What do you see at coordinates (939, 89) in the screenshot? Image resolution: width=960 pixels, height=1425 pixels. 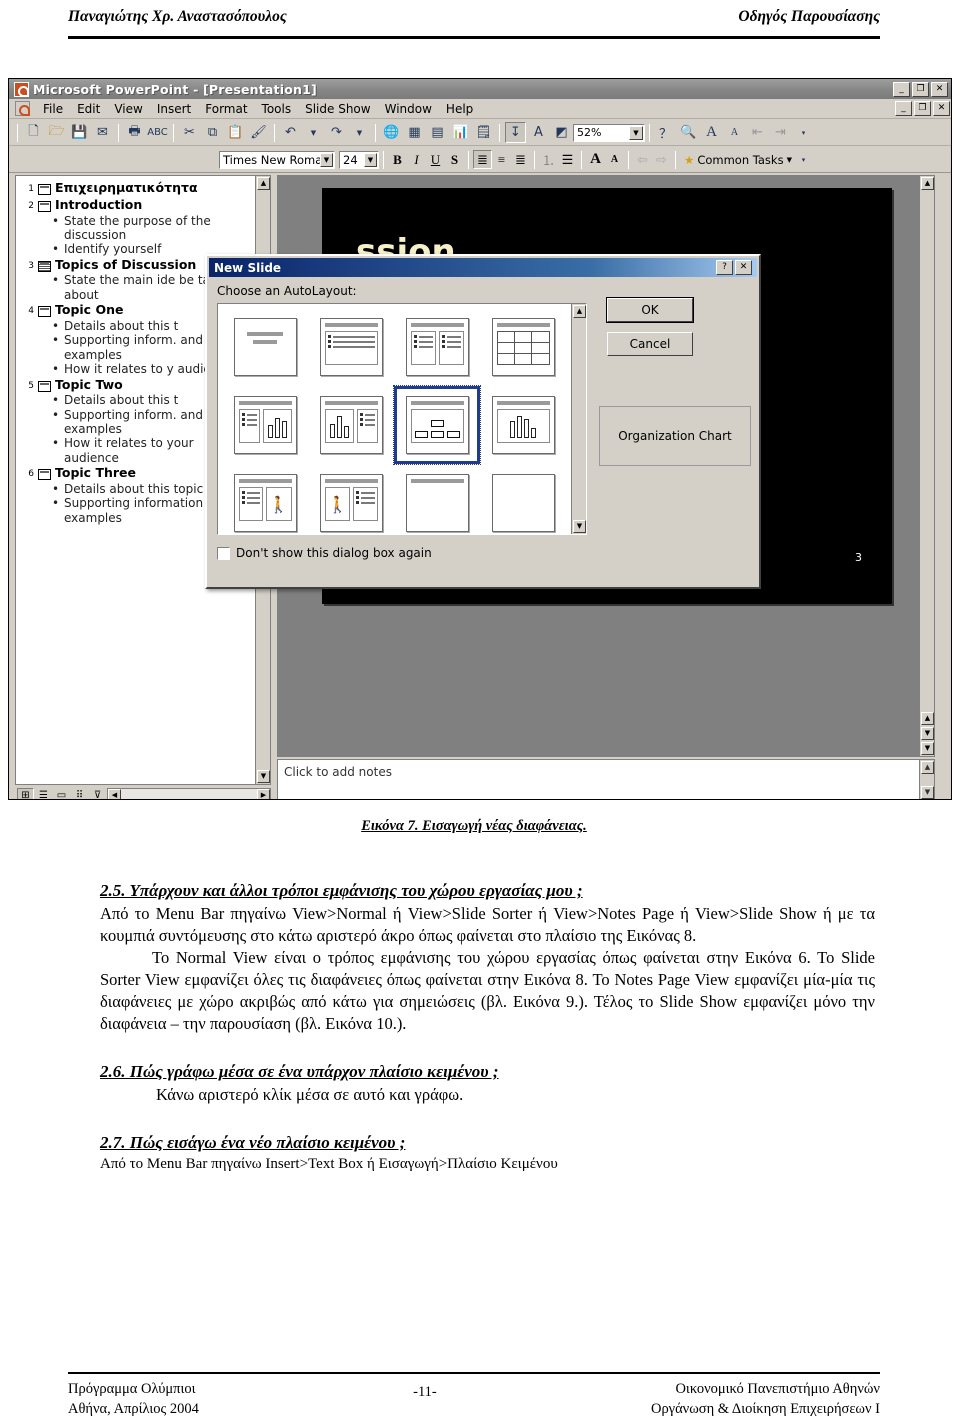 I see `close-button: ✕` at bounding box center [939, 89].